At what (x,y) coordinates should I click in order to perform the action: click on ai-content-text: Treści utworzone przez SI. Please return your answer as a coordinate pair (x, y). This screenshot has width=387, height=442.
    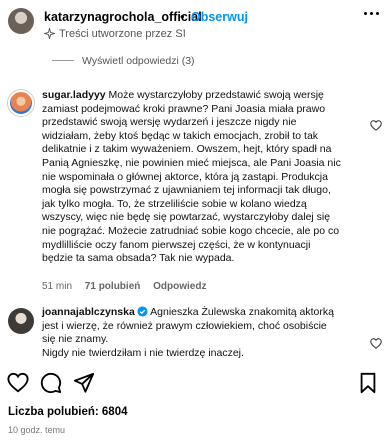
    Looking at the image, I should click on (122, 34).